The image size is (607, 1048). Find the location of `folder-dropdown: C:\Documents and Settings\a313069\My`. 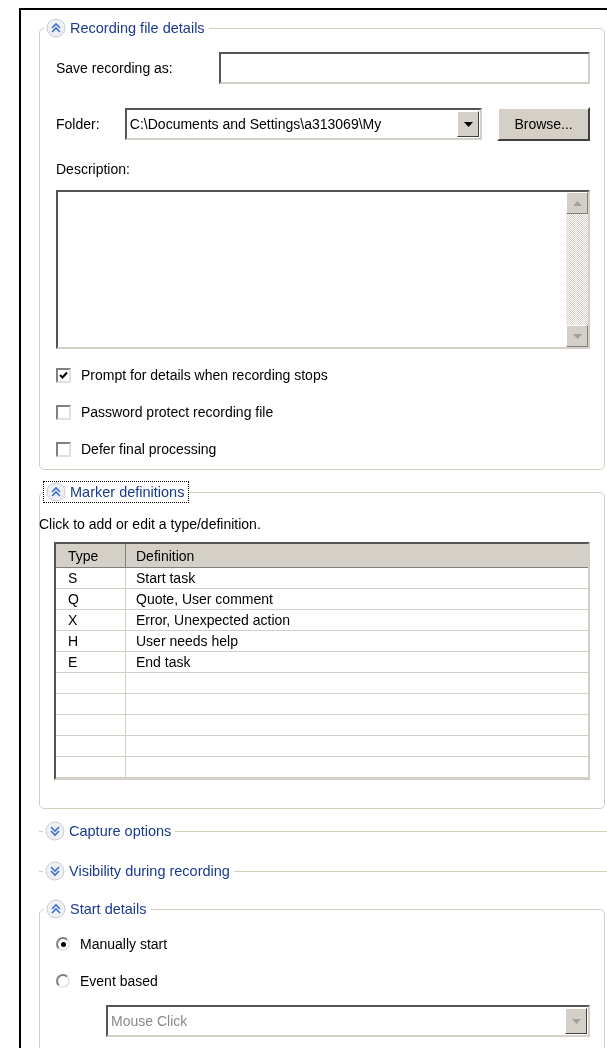

folder-dropdown: C:\Documents and Settings\a313069\My is located at coordinates (303, 124).